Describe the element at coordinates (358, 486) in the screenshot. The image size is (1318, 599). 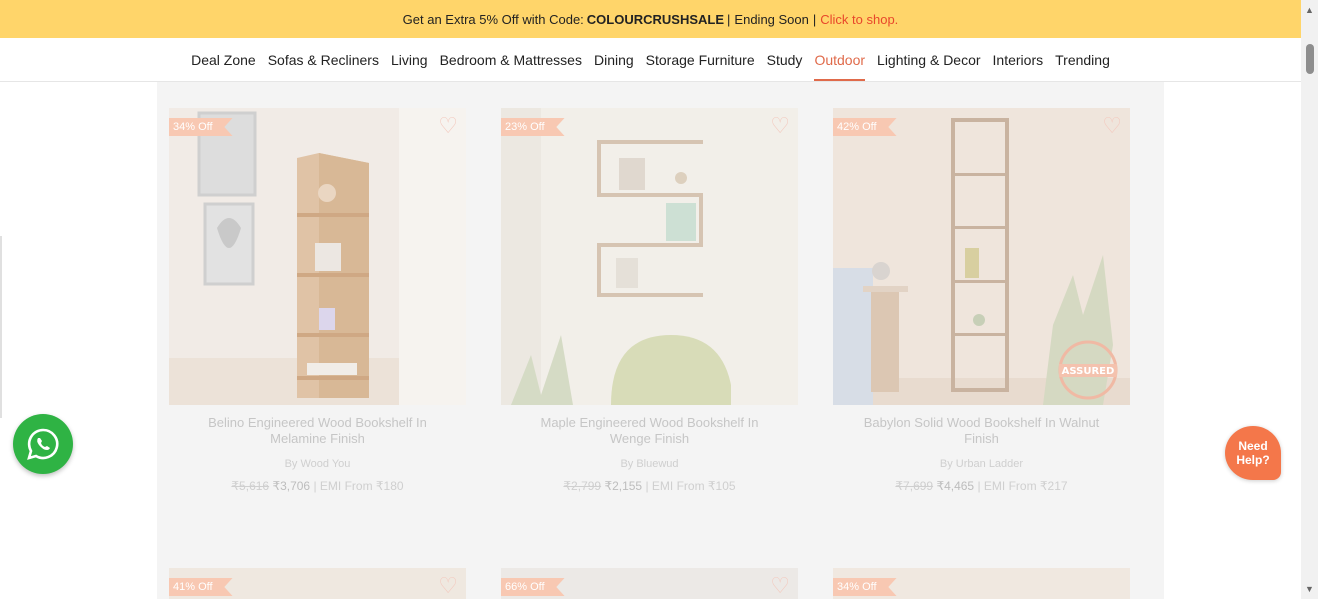
I see `product-emi: | EMI From ₹180` at that location.